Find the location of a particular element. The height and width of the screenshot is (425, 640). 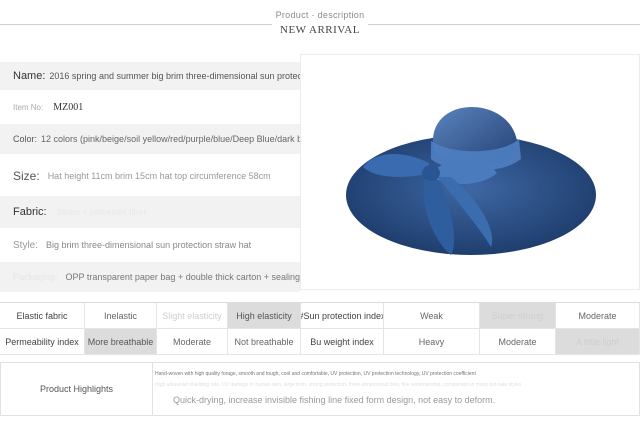

attribute-header-cell: Elastic fabric is located at coordinates (42, 316).